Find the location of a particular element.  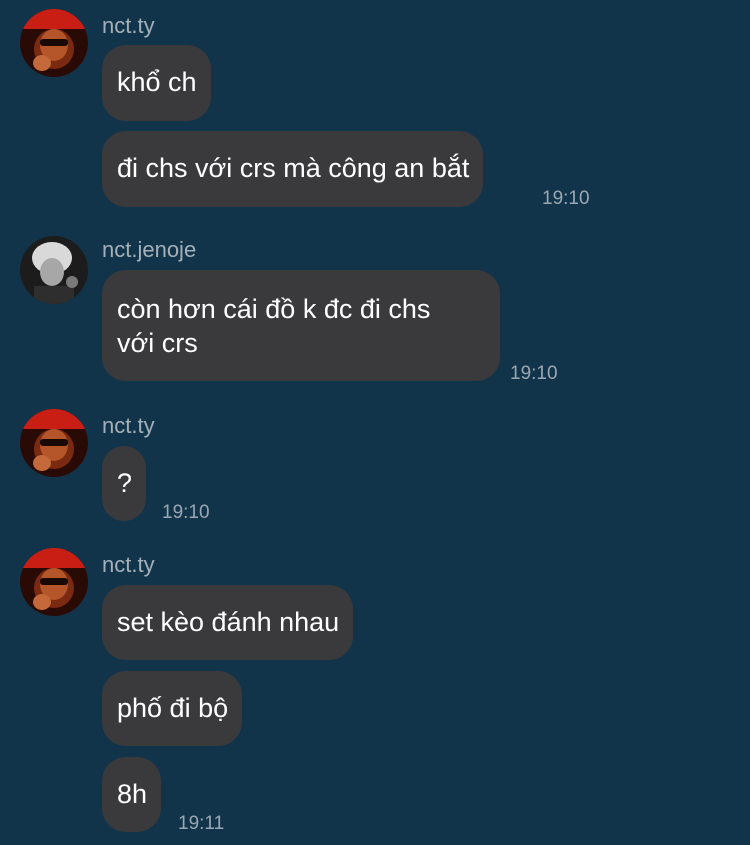

message-timestamp: 19:11 is located at coordinates (201, 823).